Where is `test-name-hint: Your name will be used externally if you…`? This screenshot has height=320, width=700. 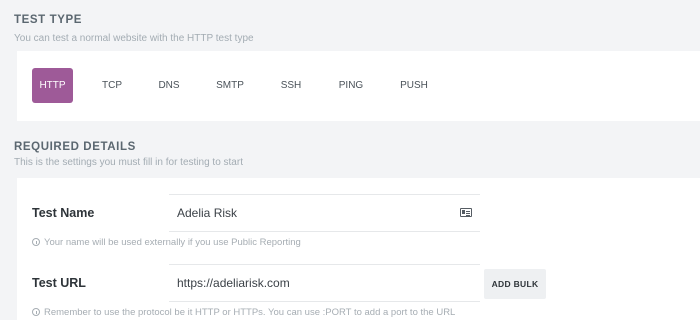 test-name-hint: Your name will be used externally if you… is located at coordinates (166, 242).